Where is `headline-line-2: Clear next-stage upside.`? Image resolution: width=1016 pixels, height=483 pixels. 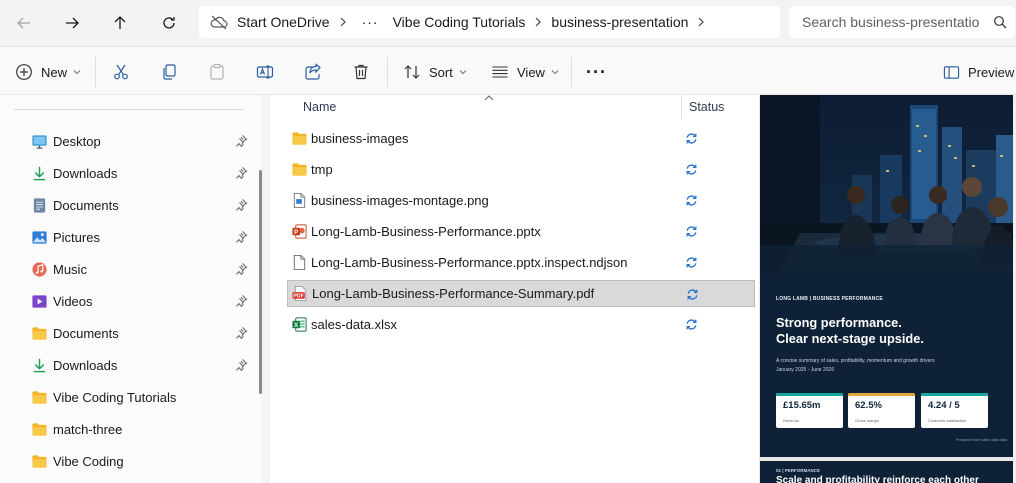
headline-line-2: Clear next-stage upside. is located at coordinates (850, 338).